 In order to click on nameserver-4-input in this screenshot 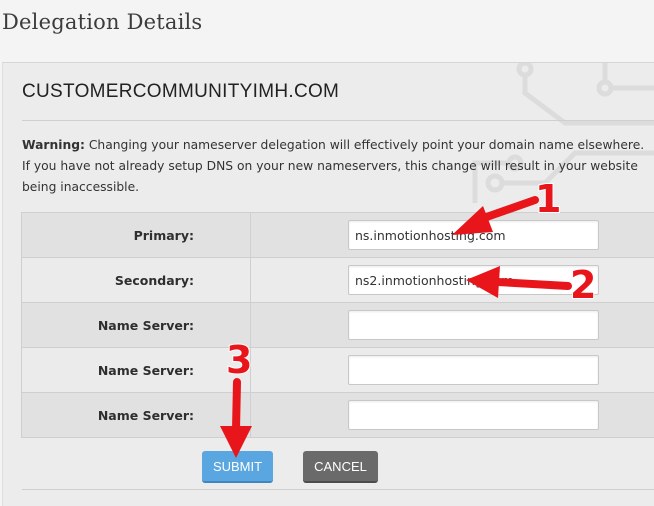, I will do `click(473, 370)`.